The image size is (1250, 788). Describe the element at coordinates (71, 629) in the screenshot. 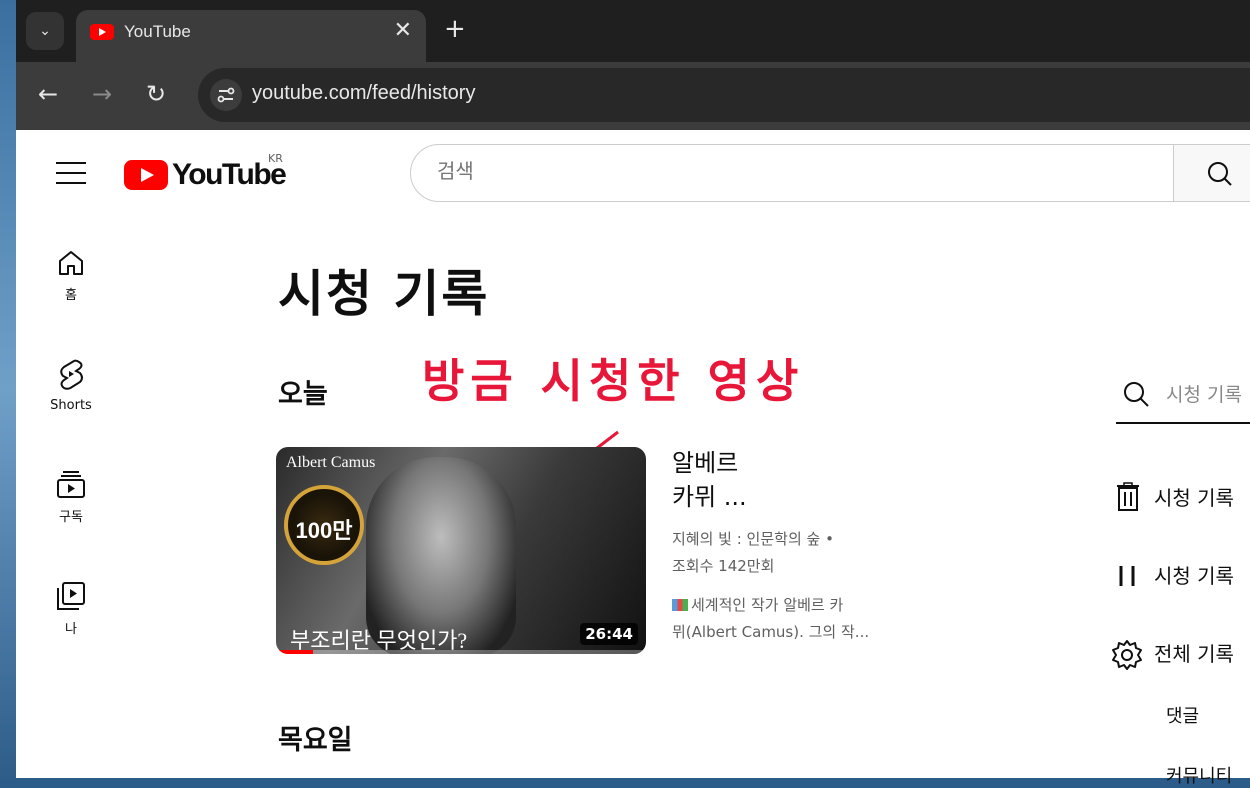

I see `sidebar-item-label: 나` at that location.